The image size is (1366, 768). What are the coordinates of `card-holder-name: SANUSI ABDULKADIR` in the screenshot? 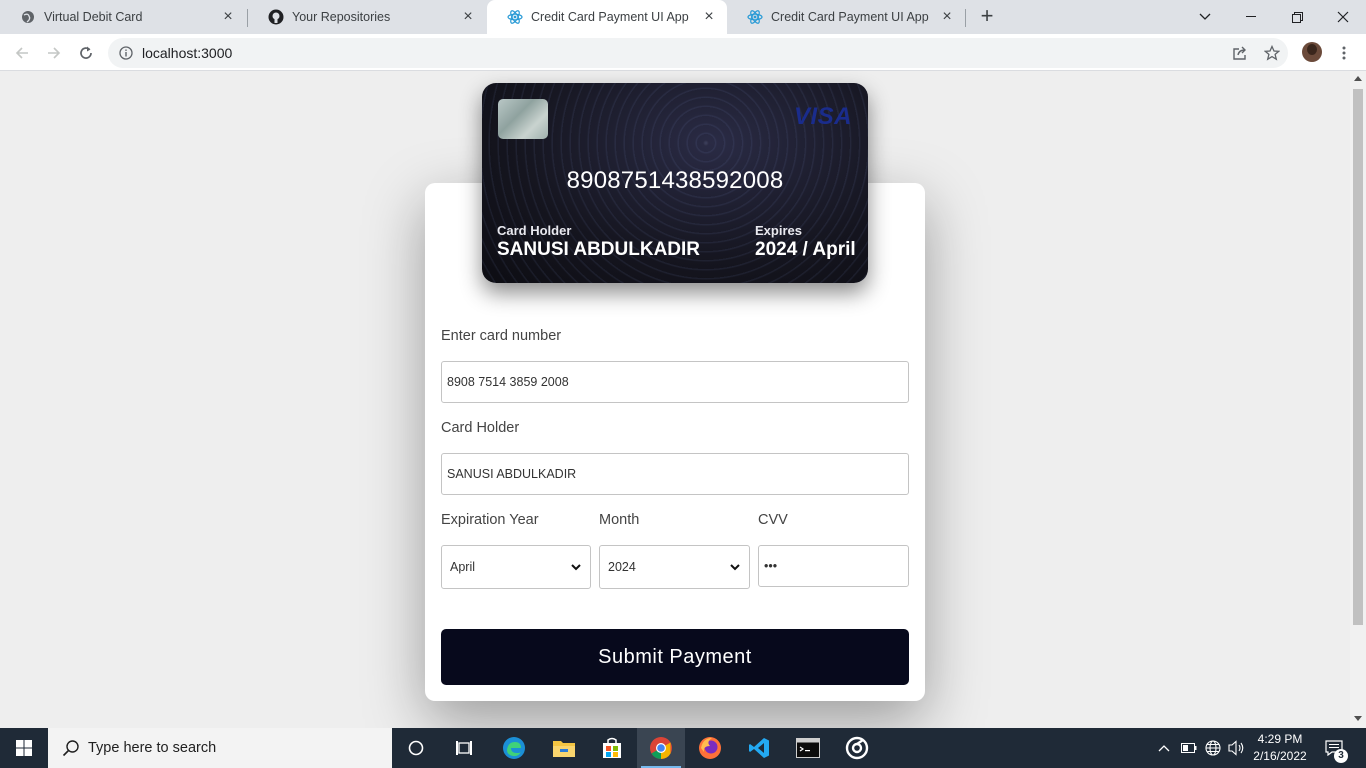 It's located at (599, 249).